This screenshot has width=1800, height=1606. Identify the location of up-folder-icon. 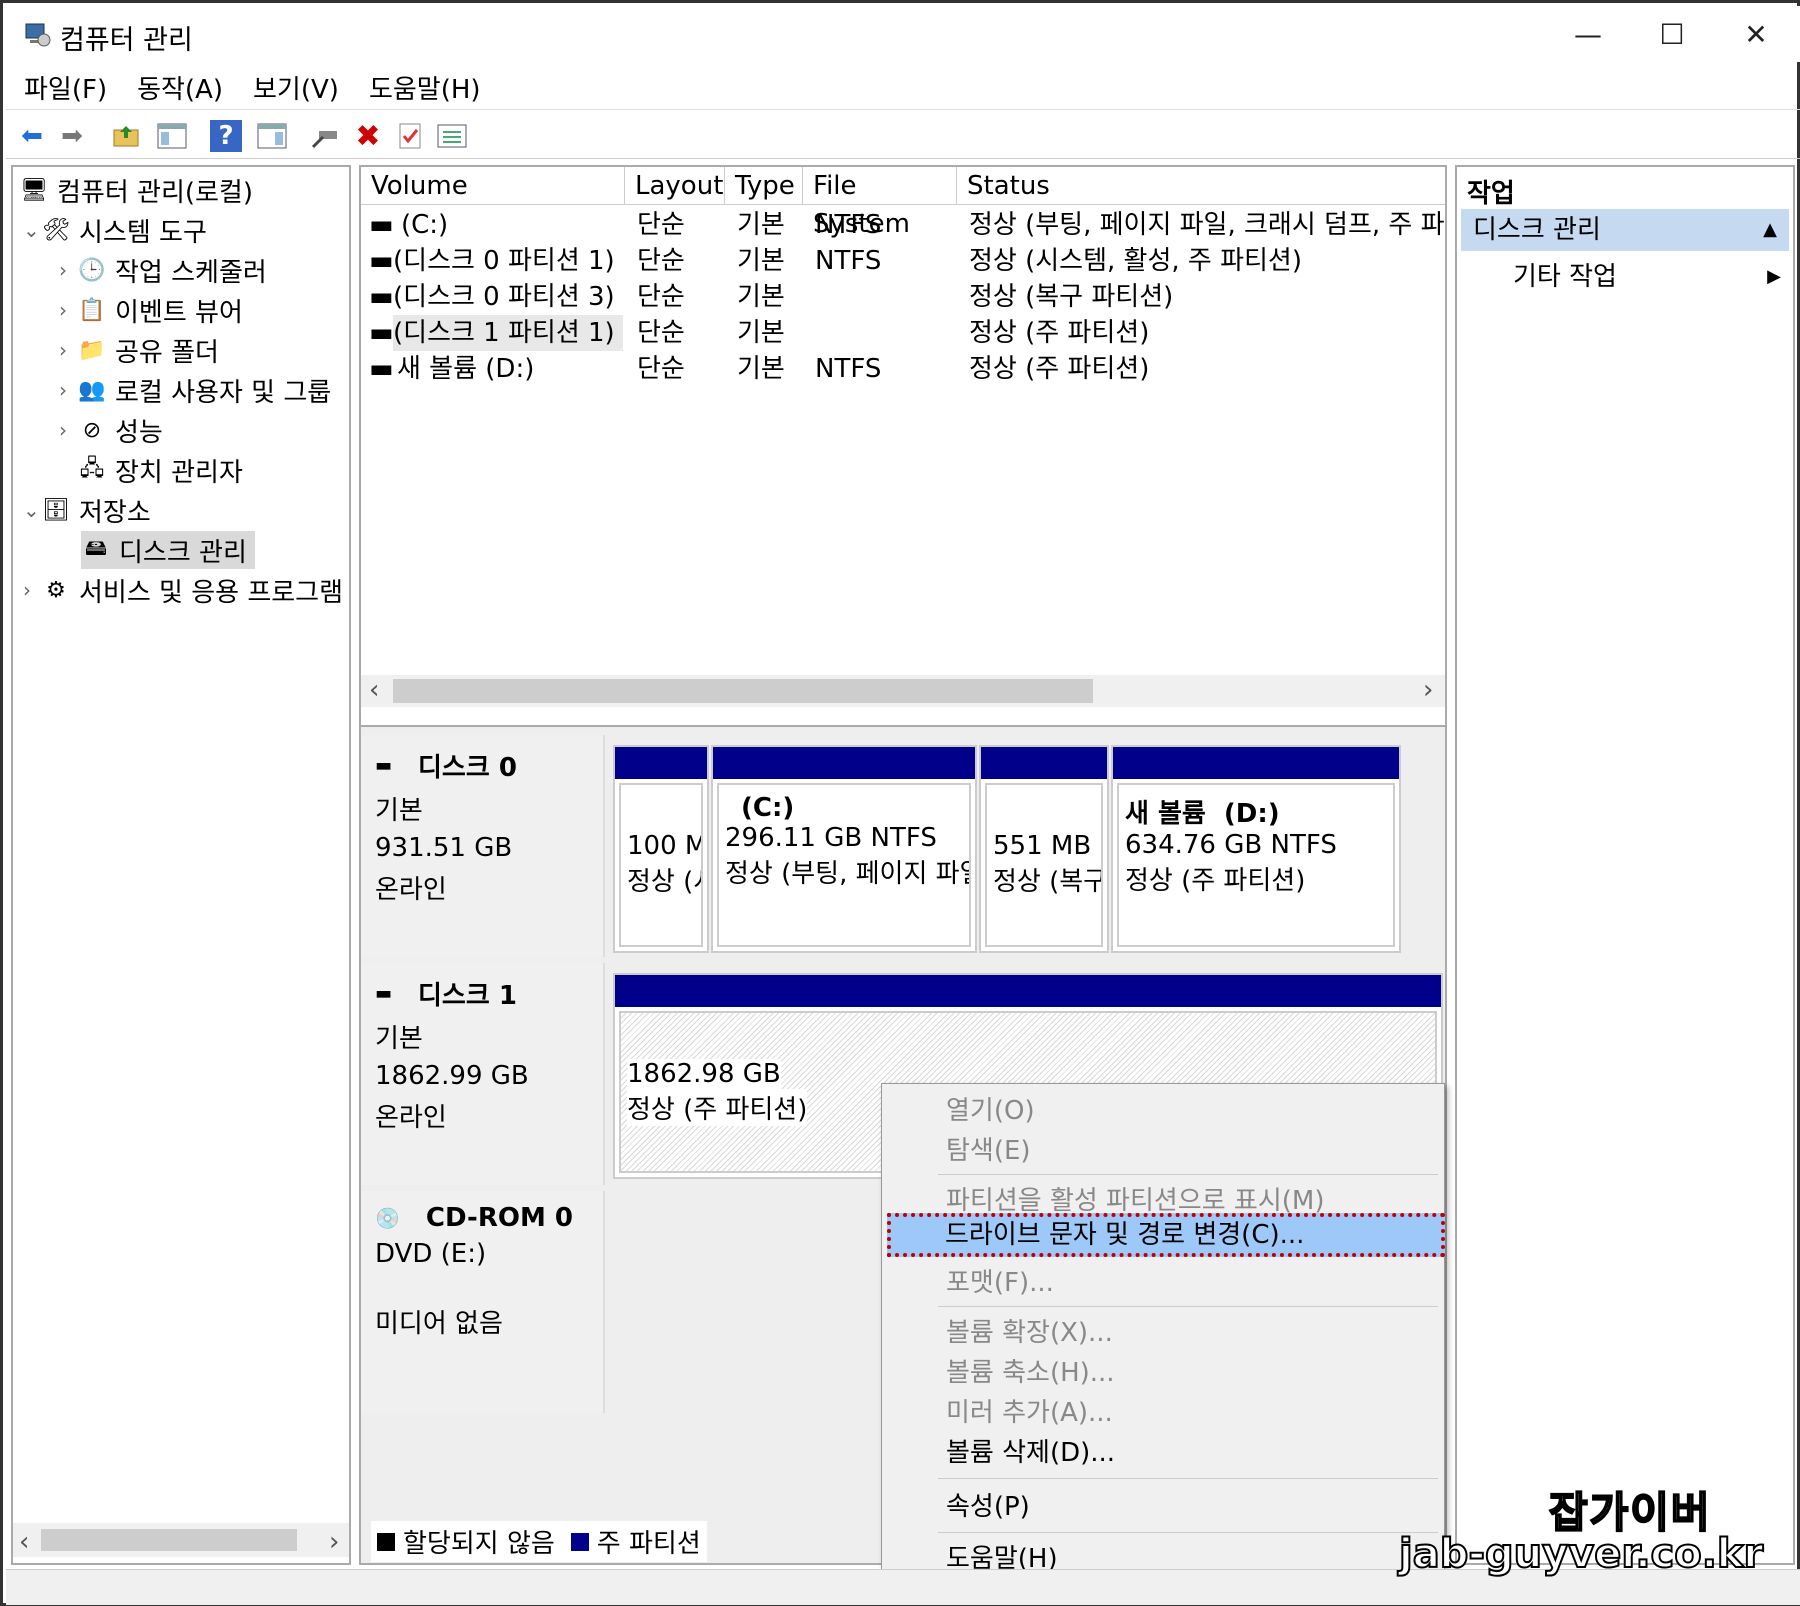
(126, 136).